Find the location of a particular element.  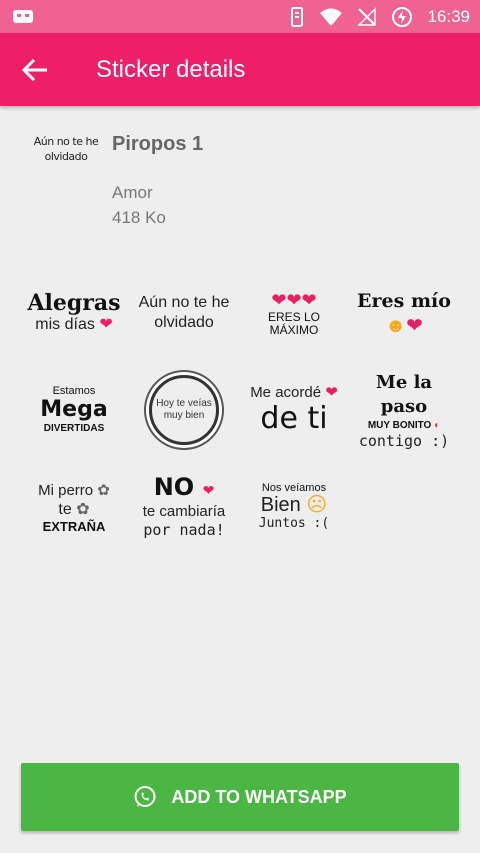

android-notification-icon is located at coordinates (23, 16).